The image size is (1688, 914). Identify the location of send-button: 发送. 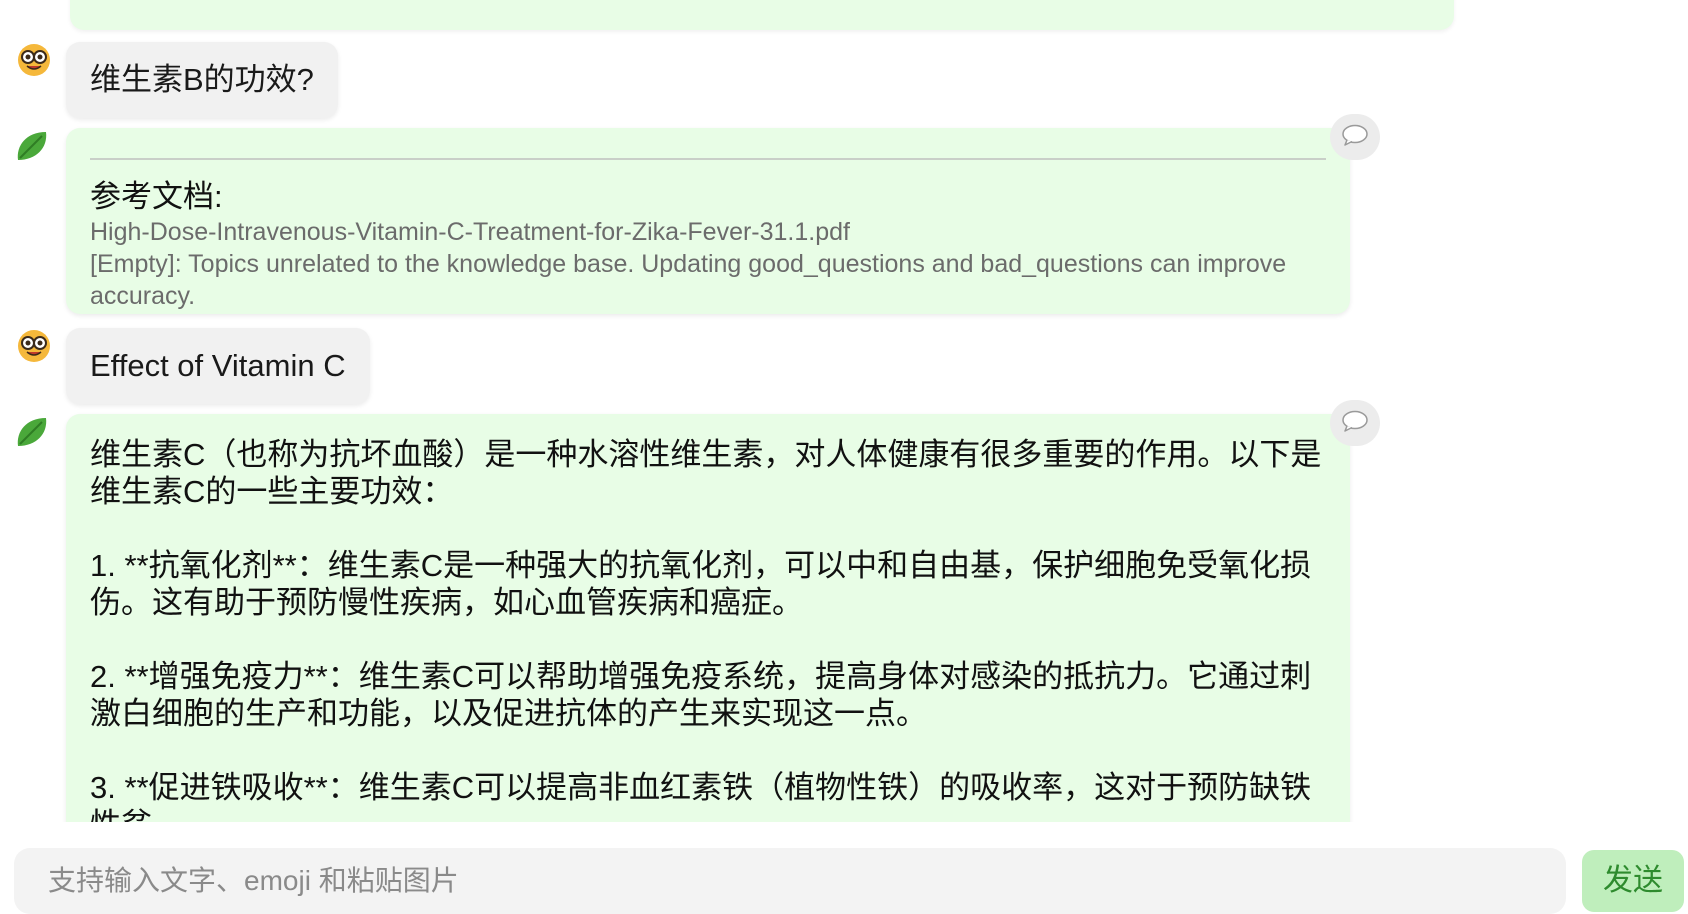
(1633, 881).